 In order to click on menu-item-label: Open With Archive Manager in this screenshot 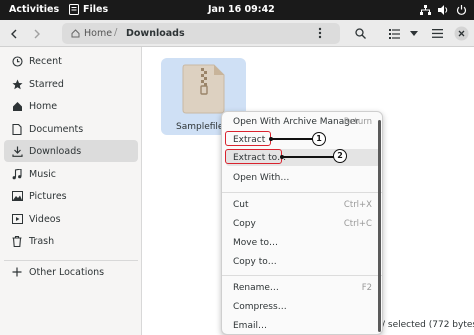, I will do `click(296, 121)`.